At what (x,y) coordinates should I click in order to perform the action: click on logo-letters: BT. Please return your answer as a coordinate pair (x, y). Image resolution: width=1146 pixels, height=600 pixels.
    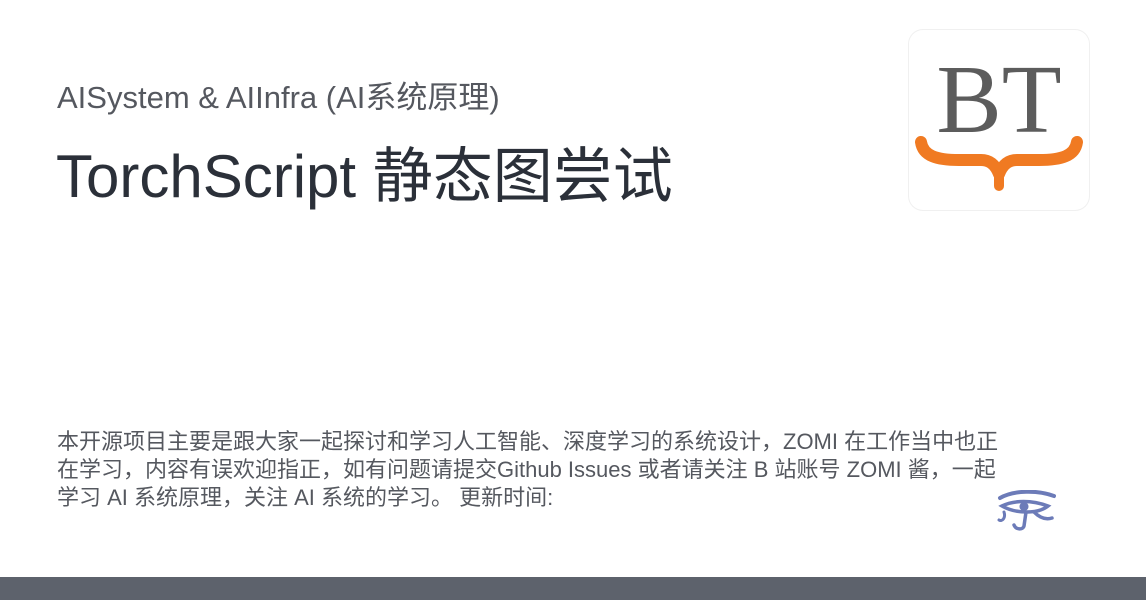
    Looking at the image, I should click on (998, 100).